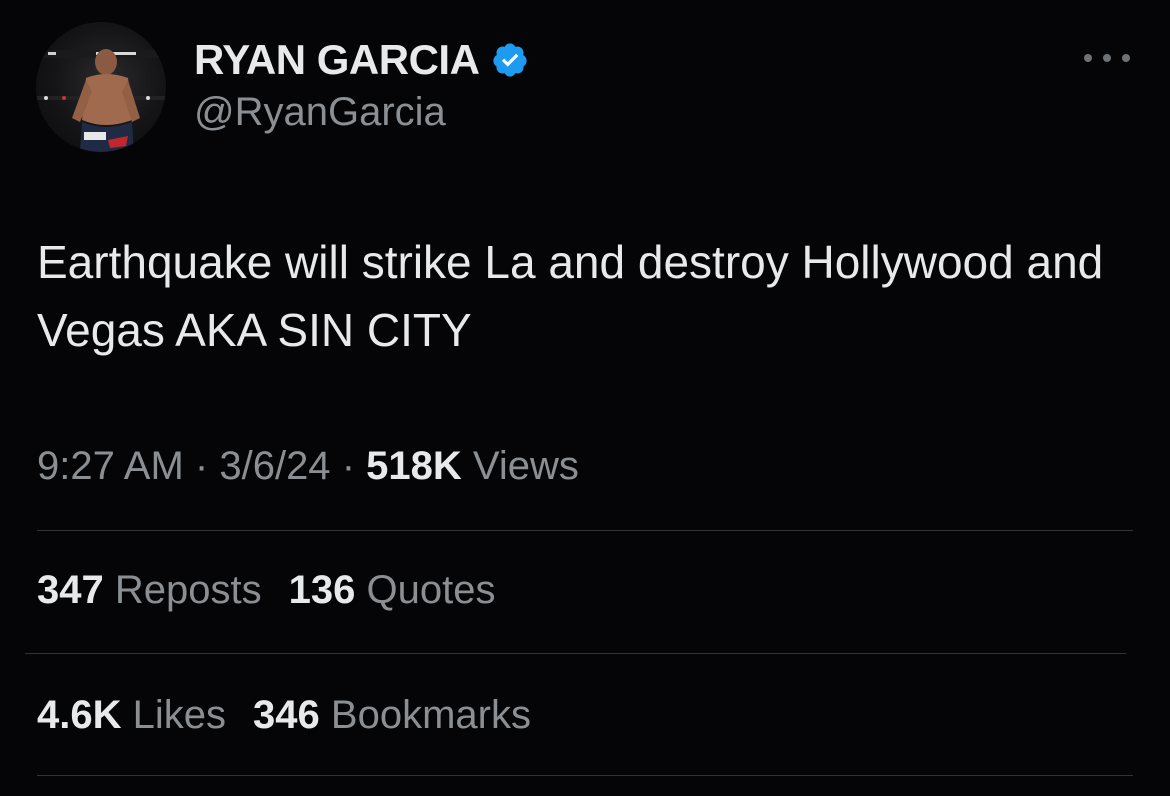 The height and width of the screenshot is (796, 1170). What do you see at coordinates (101, 100) in the screenshot?
I see `avatar-image` at bounding box center [101, 100].